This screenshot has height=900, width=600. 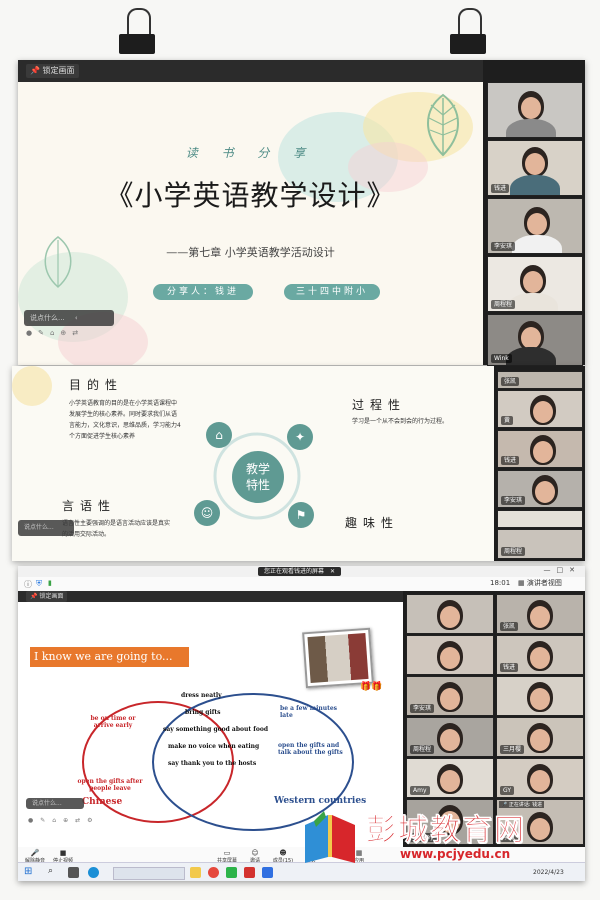 What do you see at coordinates (203, 712) in the screenshot?
I see `middle-item: bring gifts` at bounding box center [203, 712].